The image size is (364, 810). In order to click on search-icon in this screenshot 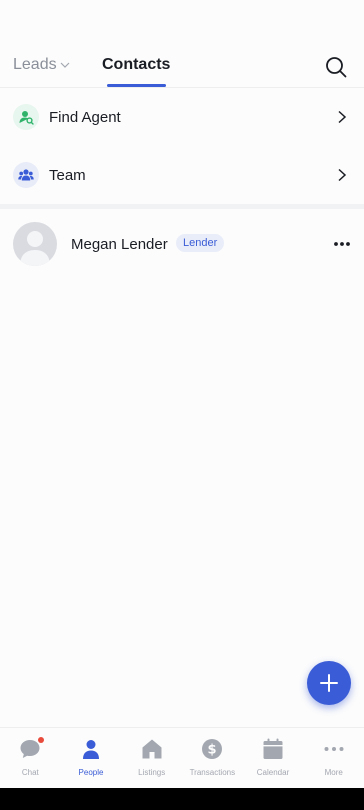, I will do `click(336, 67)`.